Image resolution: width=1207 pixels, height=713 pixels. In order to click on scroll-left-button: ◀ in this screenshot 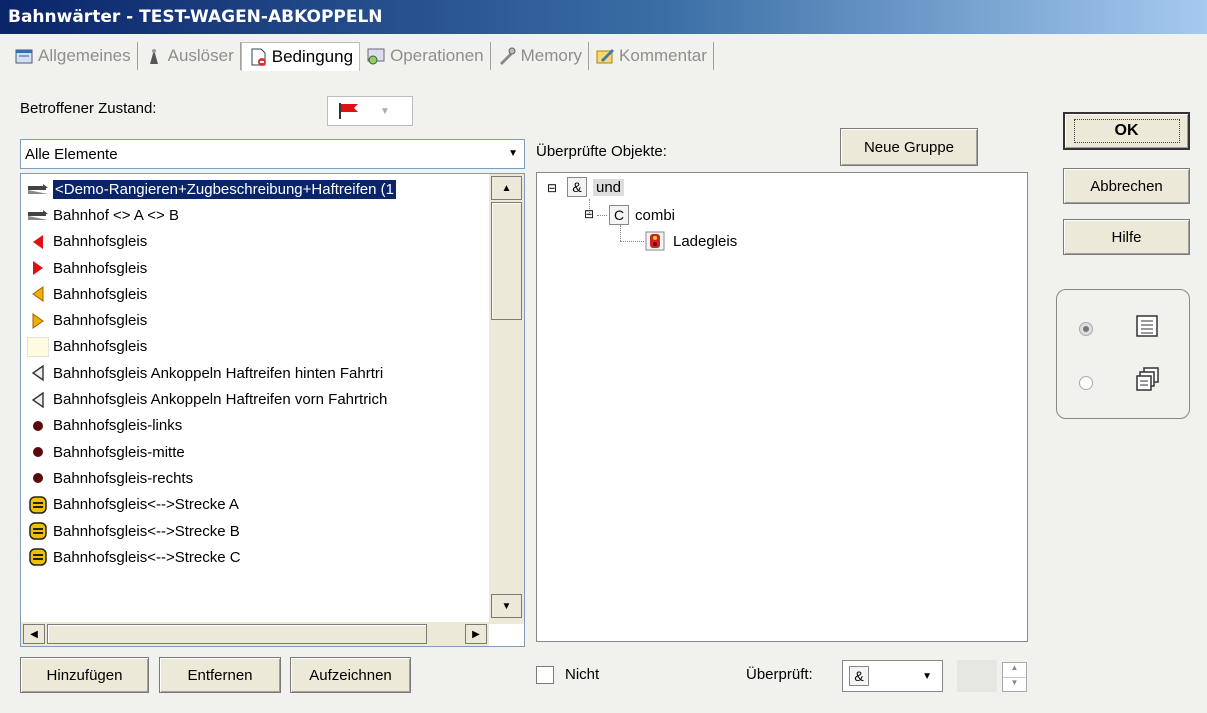, I will do `click(34, 634)`.